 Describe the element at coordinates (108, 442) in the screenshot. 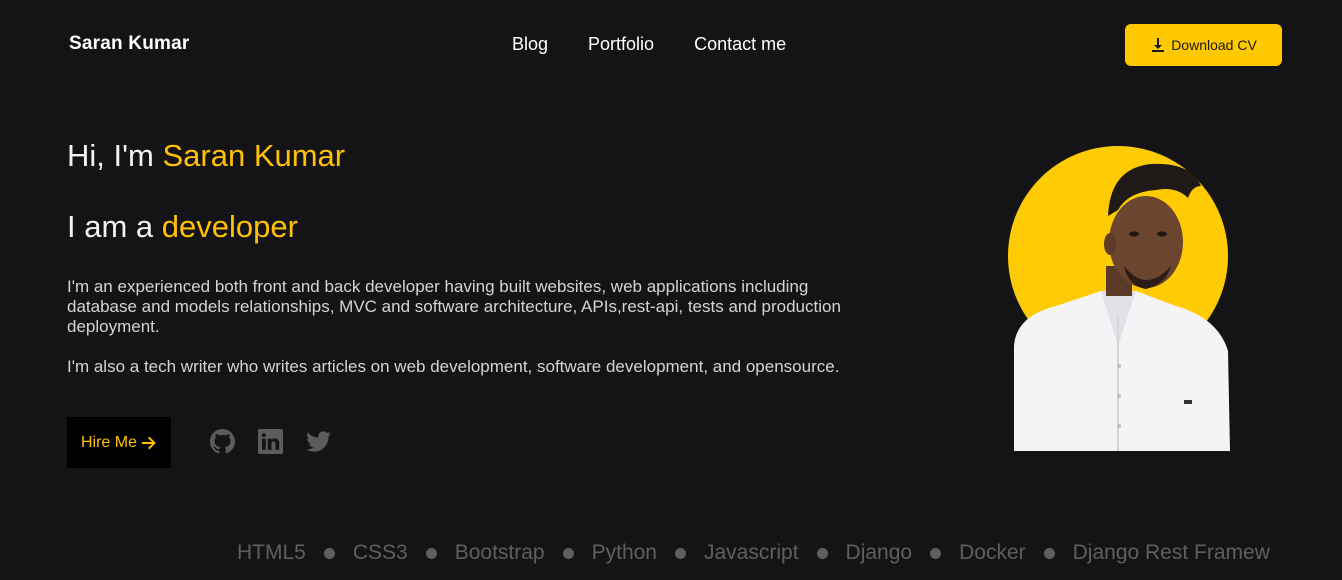

I see `hire-me-label: Hire Me` at that location.